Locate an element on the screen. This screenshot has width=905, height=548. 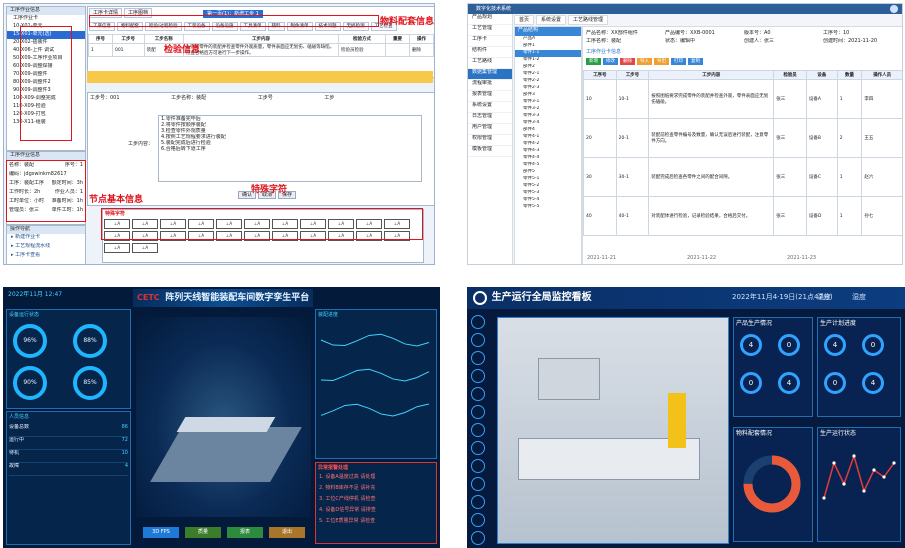
sidebar-item: 系统设置 is located at coordinates (490, 107).